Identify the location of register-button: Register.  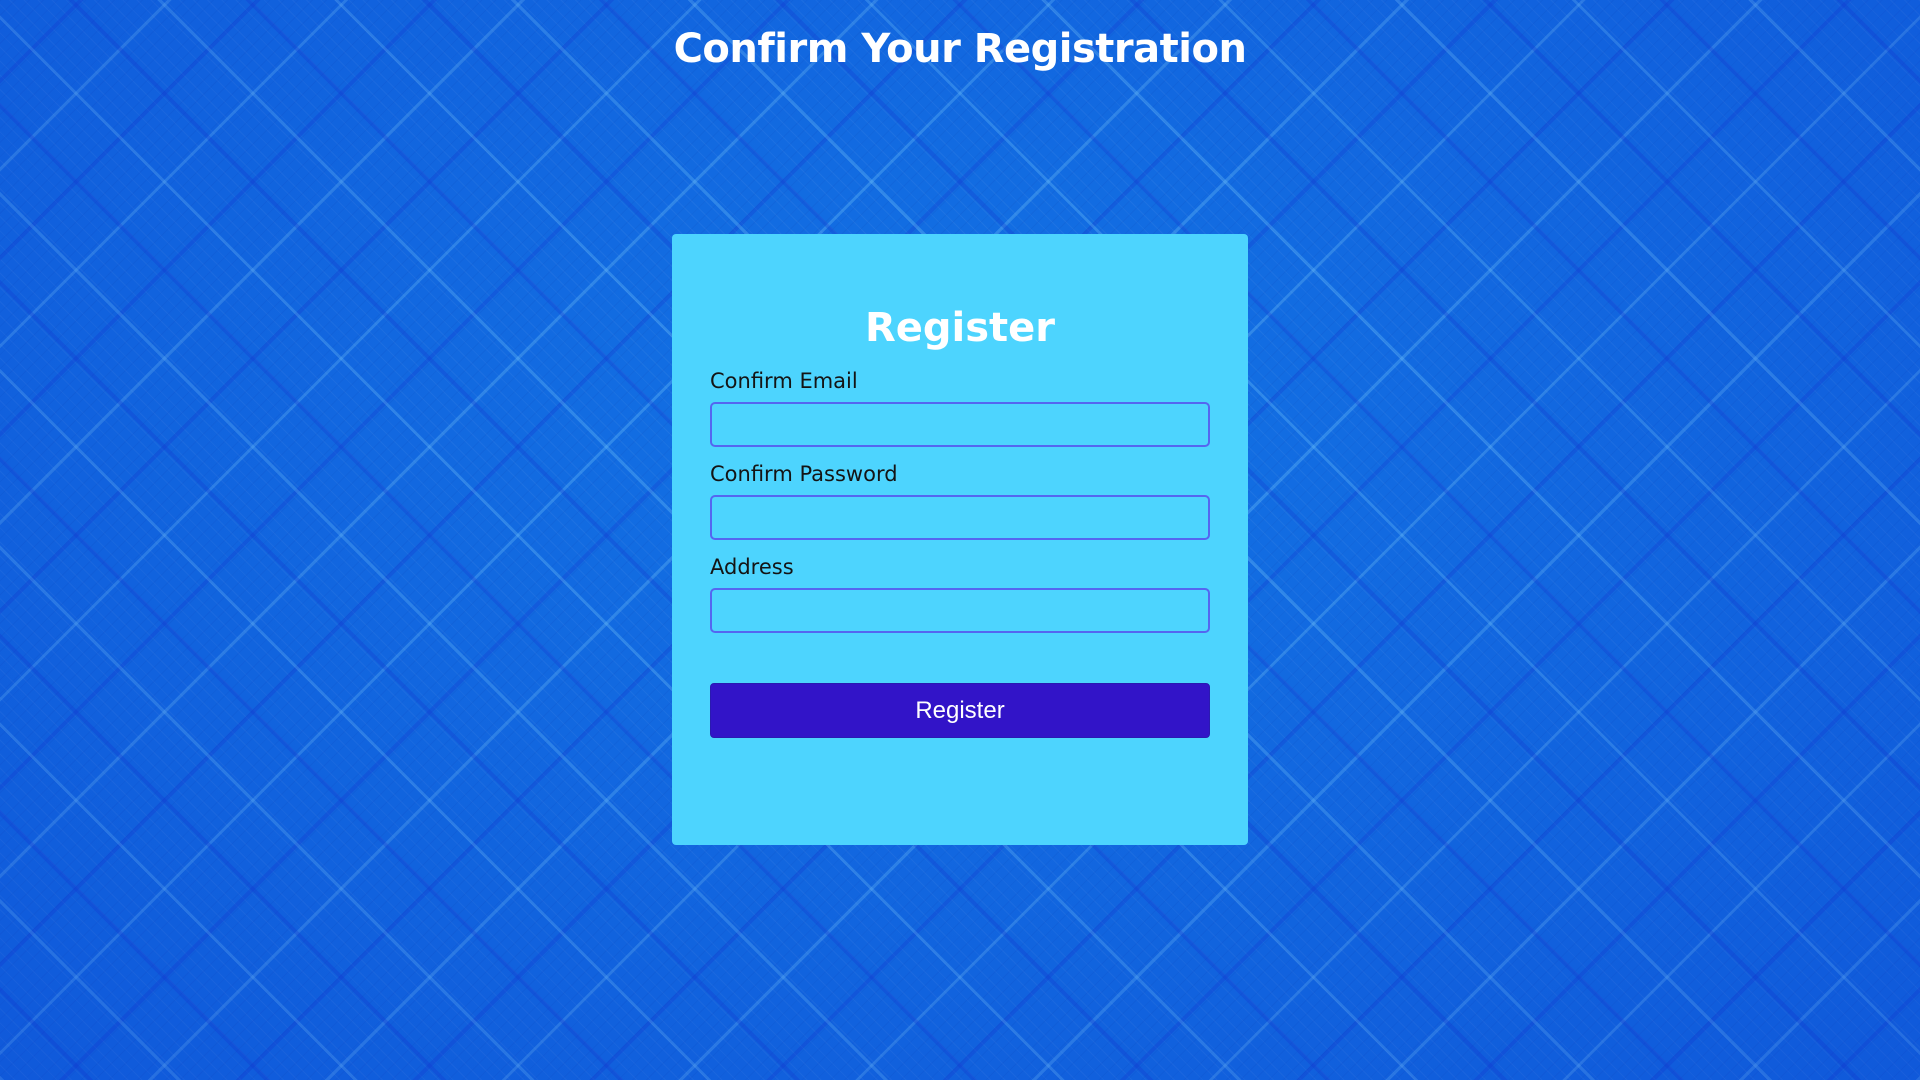
(960, 710).